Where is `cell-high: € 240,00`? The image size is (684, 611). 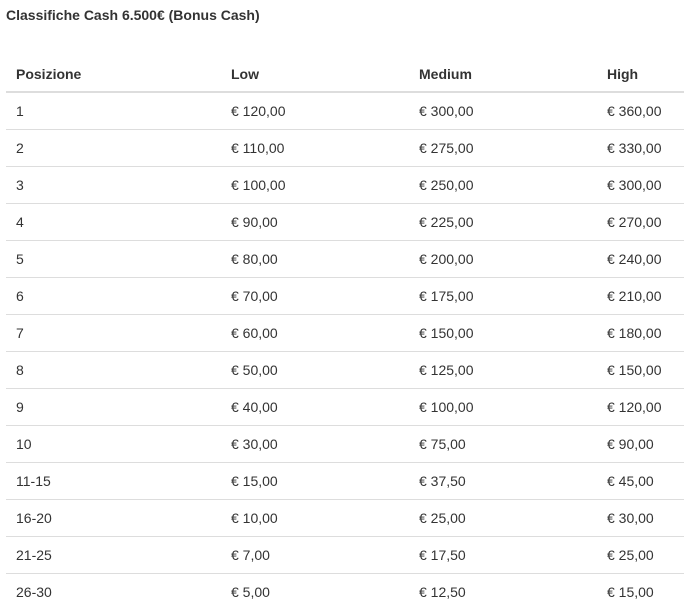 cell-high: € 240,00 is located at coordinates (640, 259).